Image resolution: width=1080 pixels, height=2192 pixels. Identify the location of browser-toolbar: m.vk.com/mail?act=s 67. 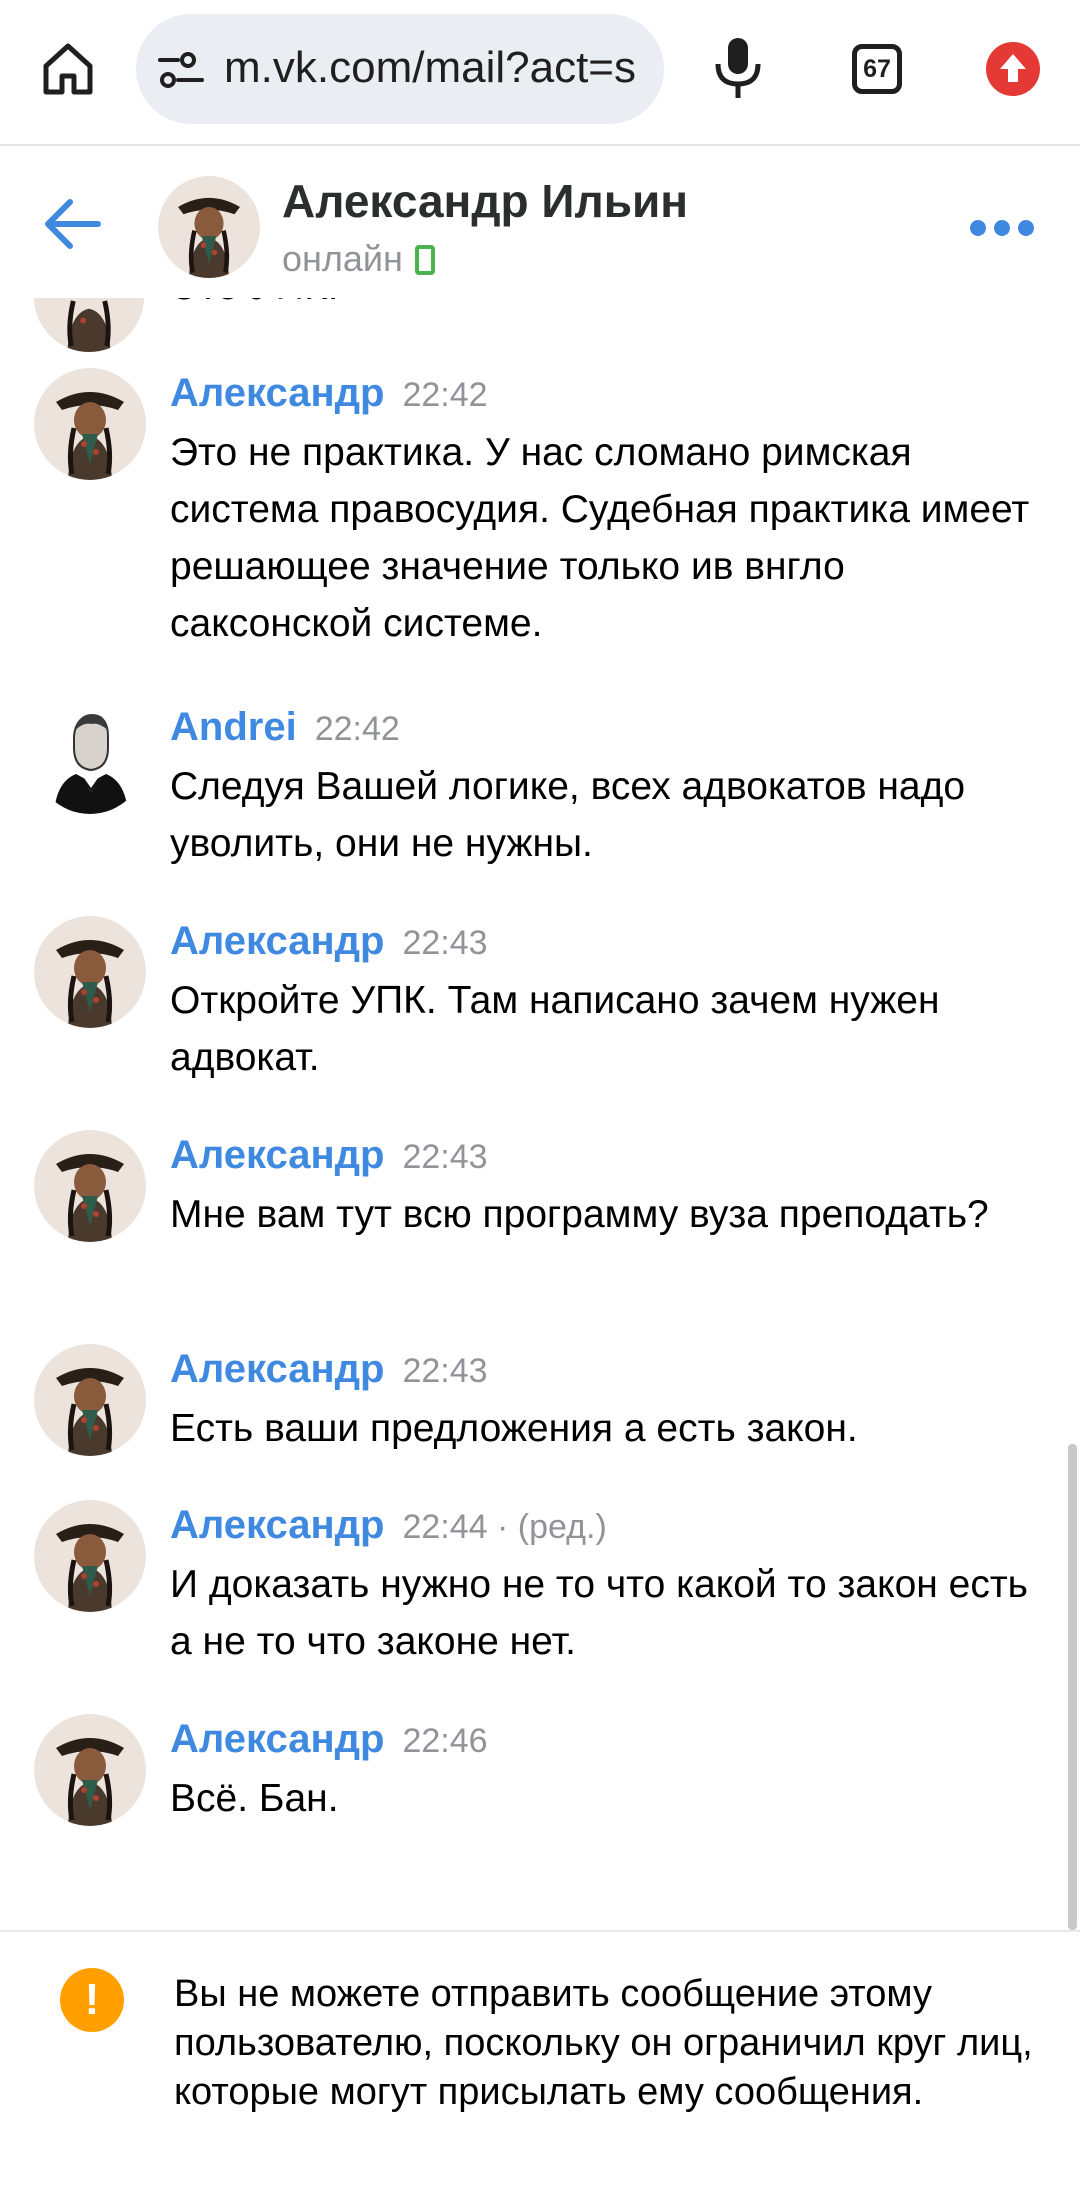
(540, 73).